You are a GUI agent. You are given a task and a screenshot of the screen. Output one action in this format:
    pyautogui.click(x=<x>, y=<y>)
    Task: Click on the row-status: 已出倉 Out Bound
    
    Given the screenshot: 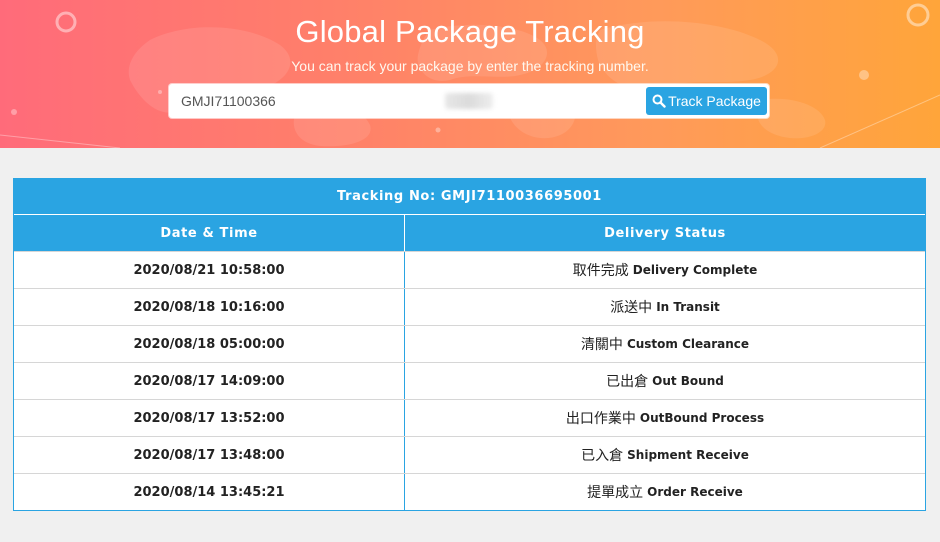 What is the action you would take?
    pyautogui.click(x=665, y=381)
    